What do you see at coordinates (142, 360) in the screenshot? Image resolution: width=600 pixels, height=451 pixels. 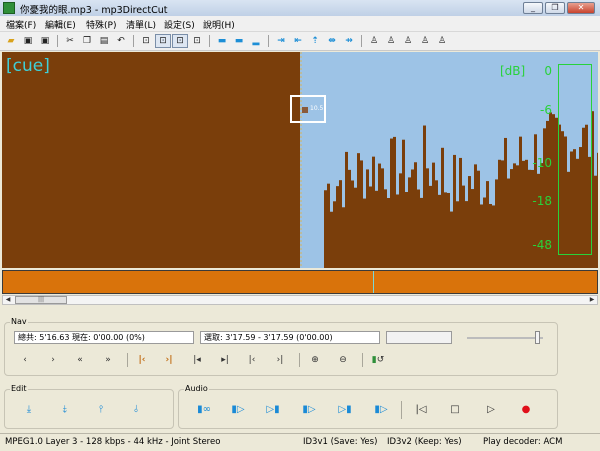 I see `nav-sel-start-icon: |‹` at bounding box center [142, 360].